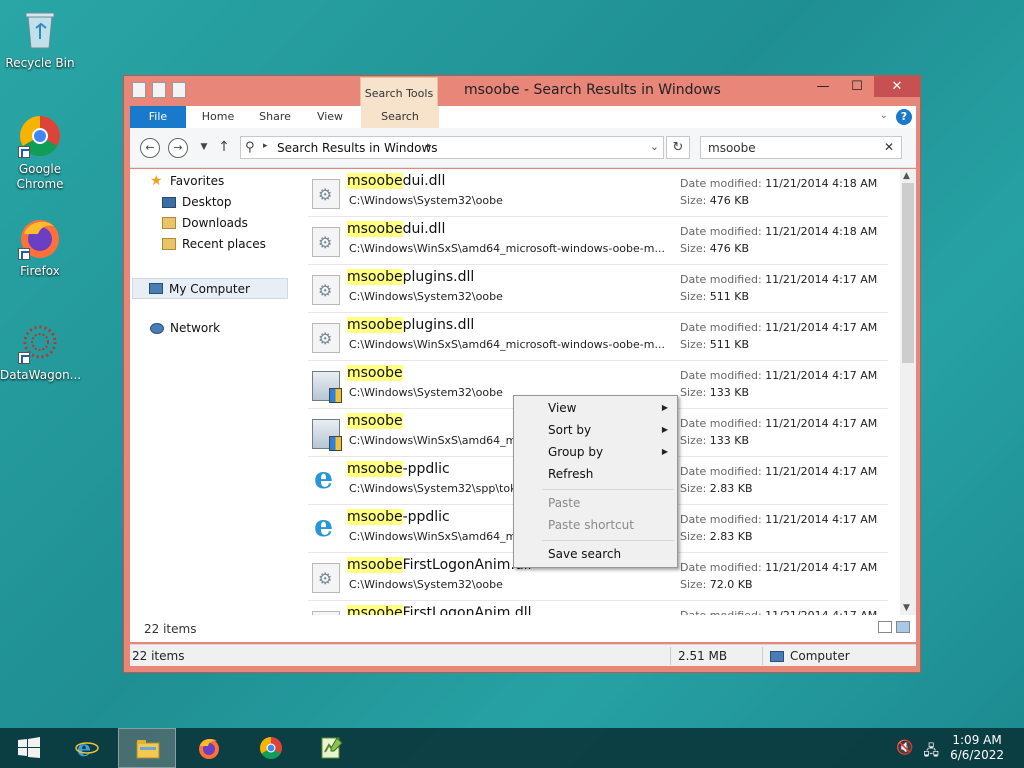  What do you see at coordinates (608, 408) in the screenshot?
I see `menu-item-view: View ▶` at bounding box center [608, 408].